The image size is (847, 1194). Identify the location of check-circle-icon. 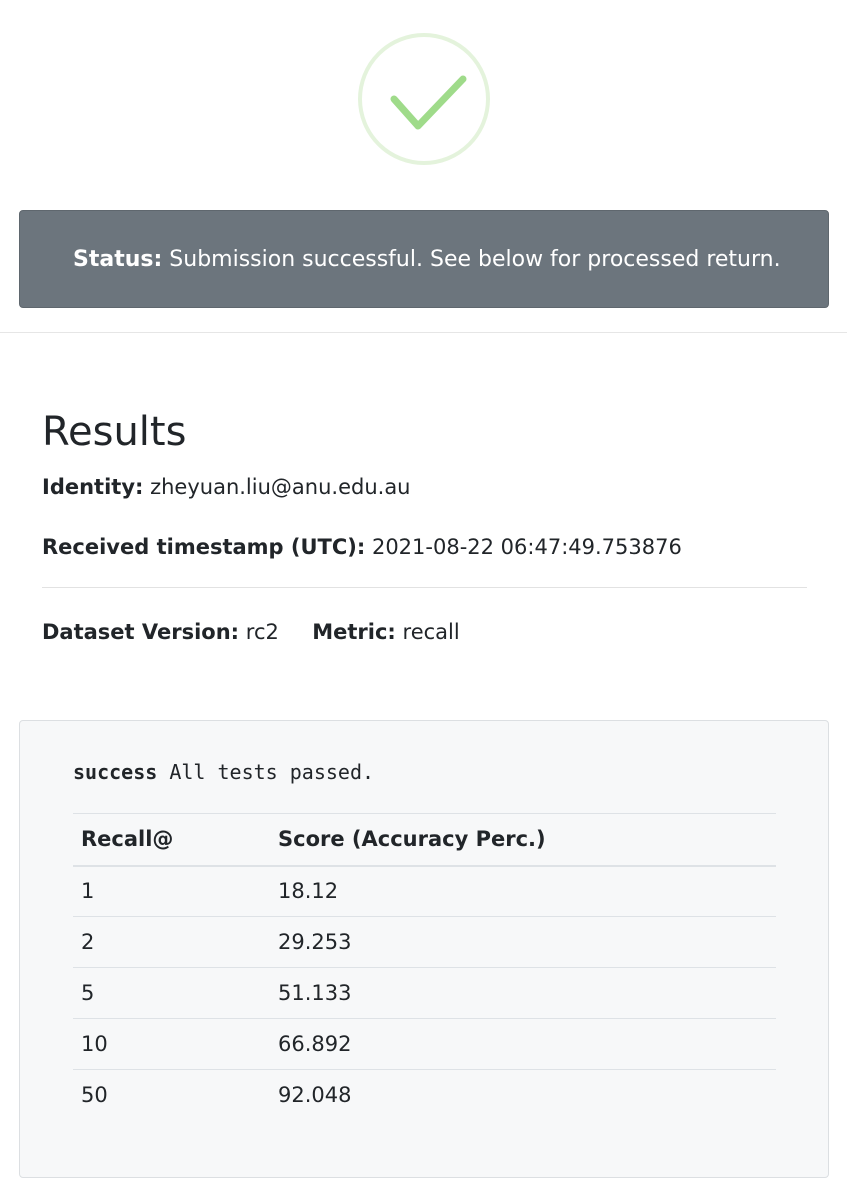
(424, 99).